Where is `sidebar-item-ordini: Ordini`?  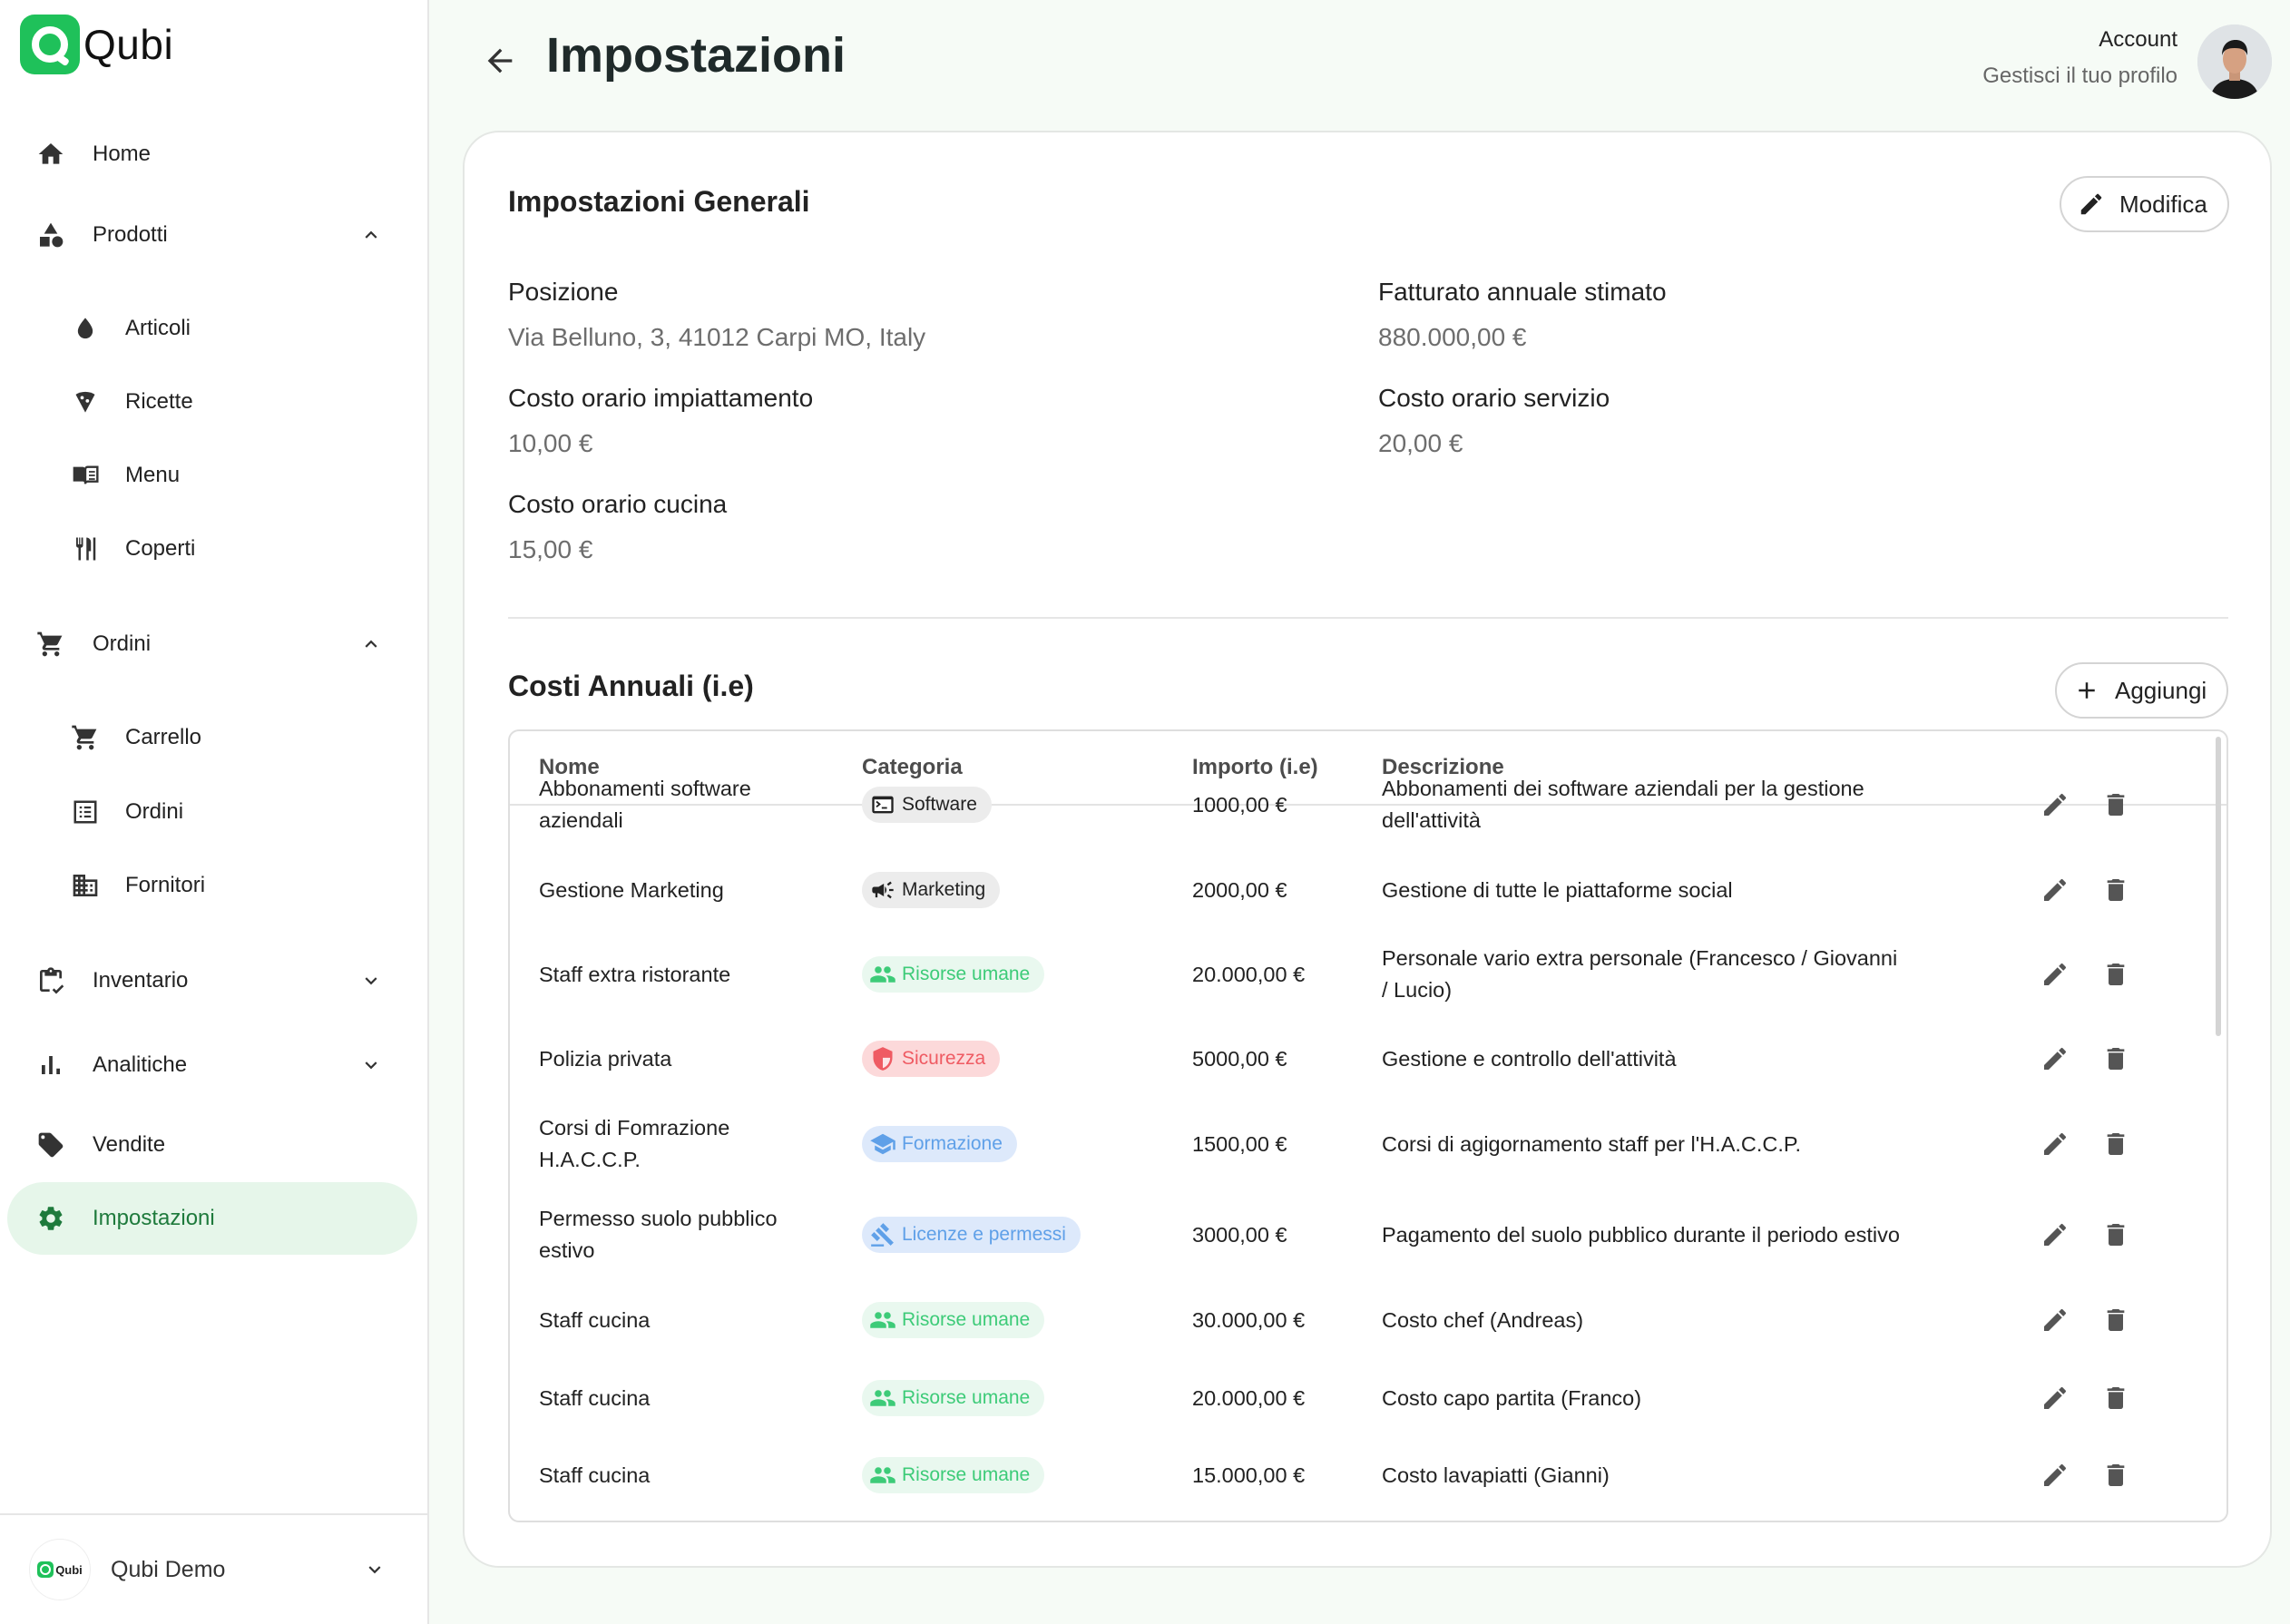 sidebar-item-ordini: Ordini is located at coordinates (212, 644).